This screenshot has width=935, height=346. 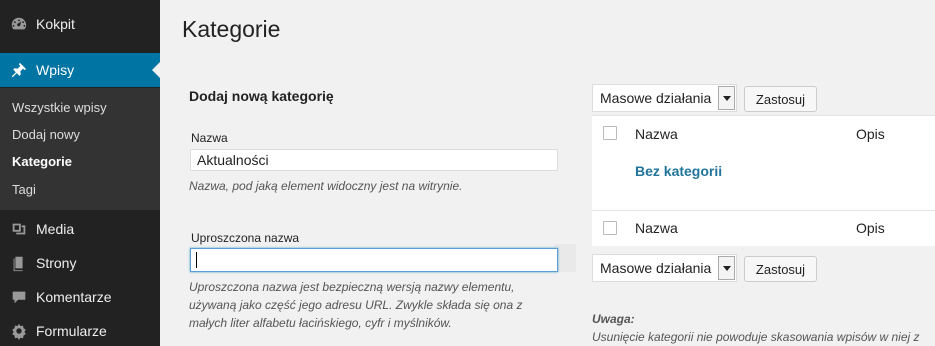 I want to click on comments-icon, so click(x=19, y=297).